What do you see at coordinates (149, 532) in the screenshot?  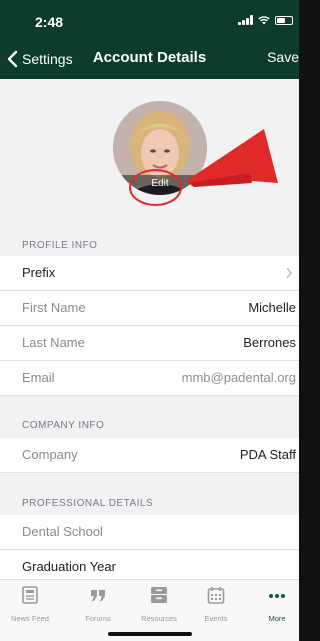 I see `row-dental-school: Dental School` at bounding box center [149, 532].